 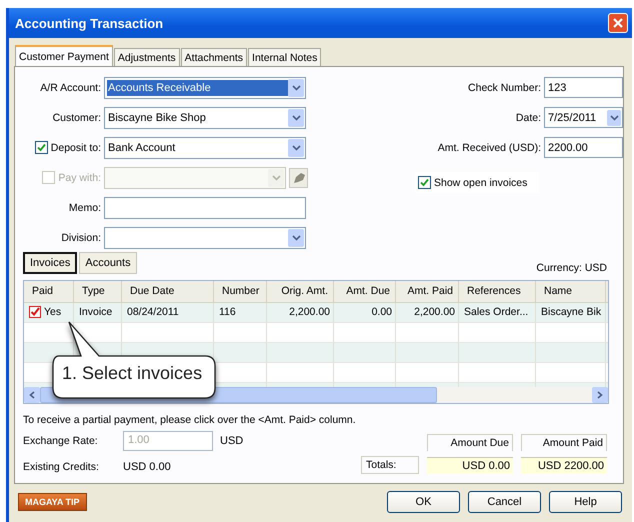 I want to click on field-label: Division:, so click(x=81, y=238).